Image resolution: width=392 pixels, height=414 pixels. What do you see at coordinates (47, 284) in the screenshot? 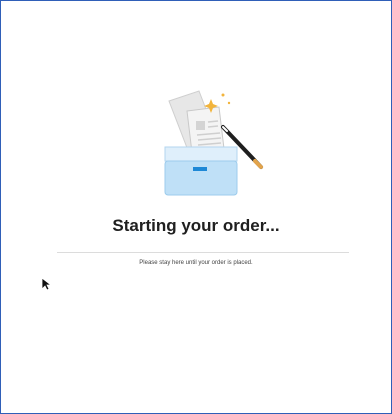
I see `mouse-pointer-icon` at bounding box center [47, 284].